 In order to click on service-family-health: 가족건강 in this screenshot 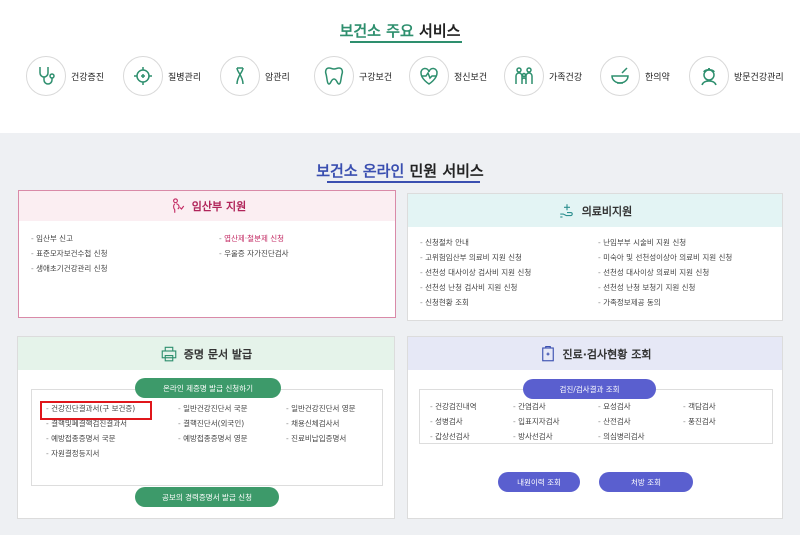, I will do `click(543, 76)`.